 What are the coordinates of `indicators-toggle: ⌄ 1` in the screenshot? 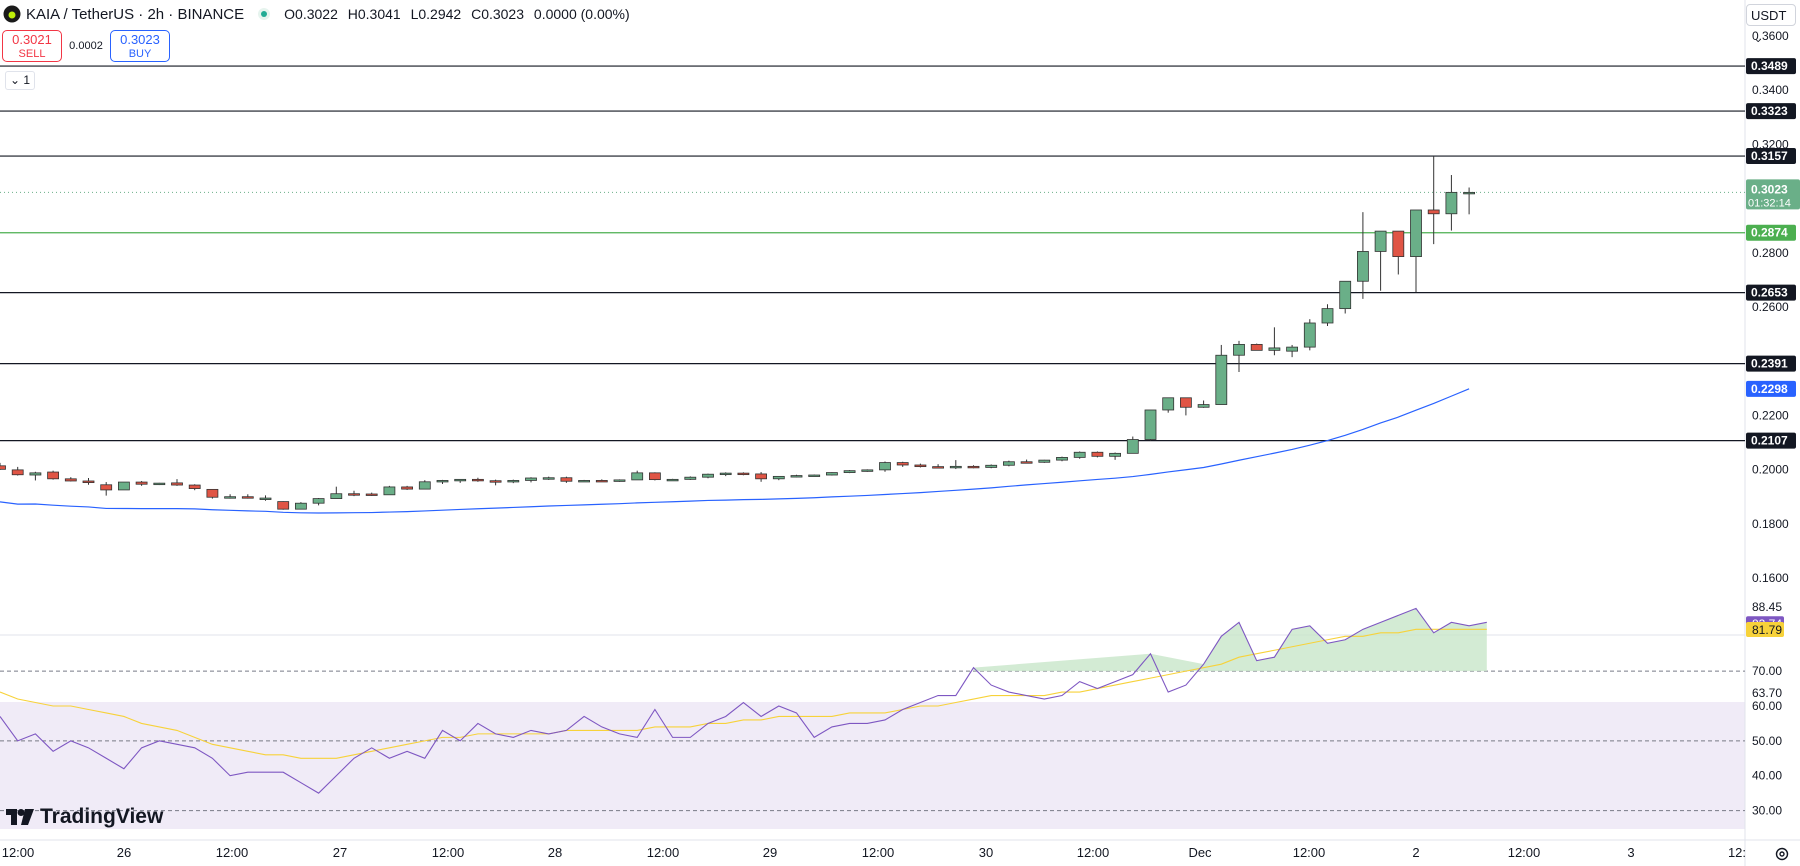 It's located at (20, 80).